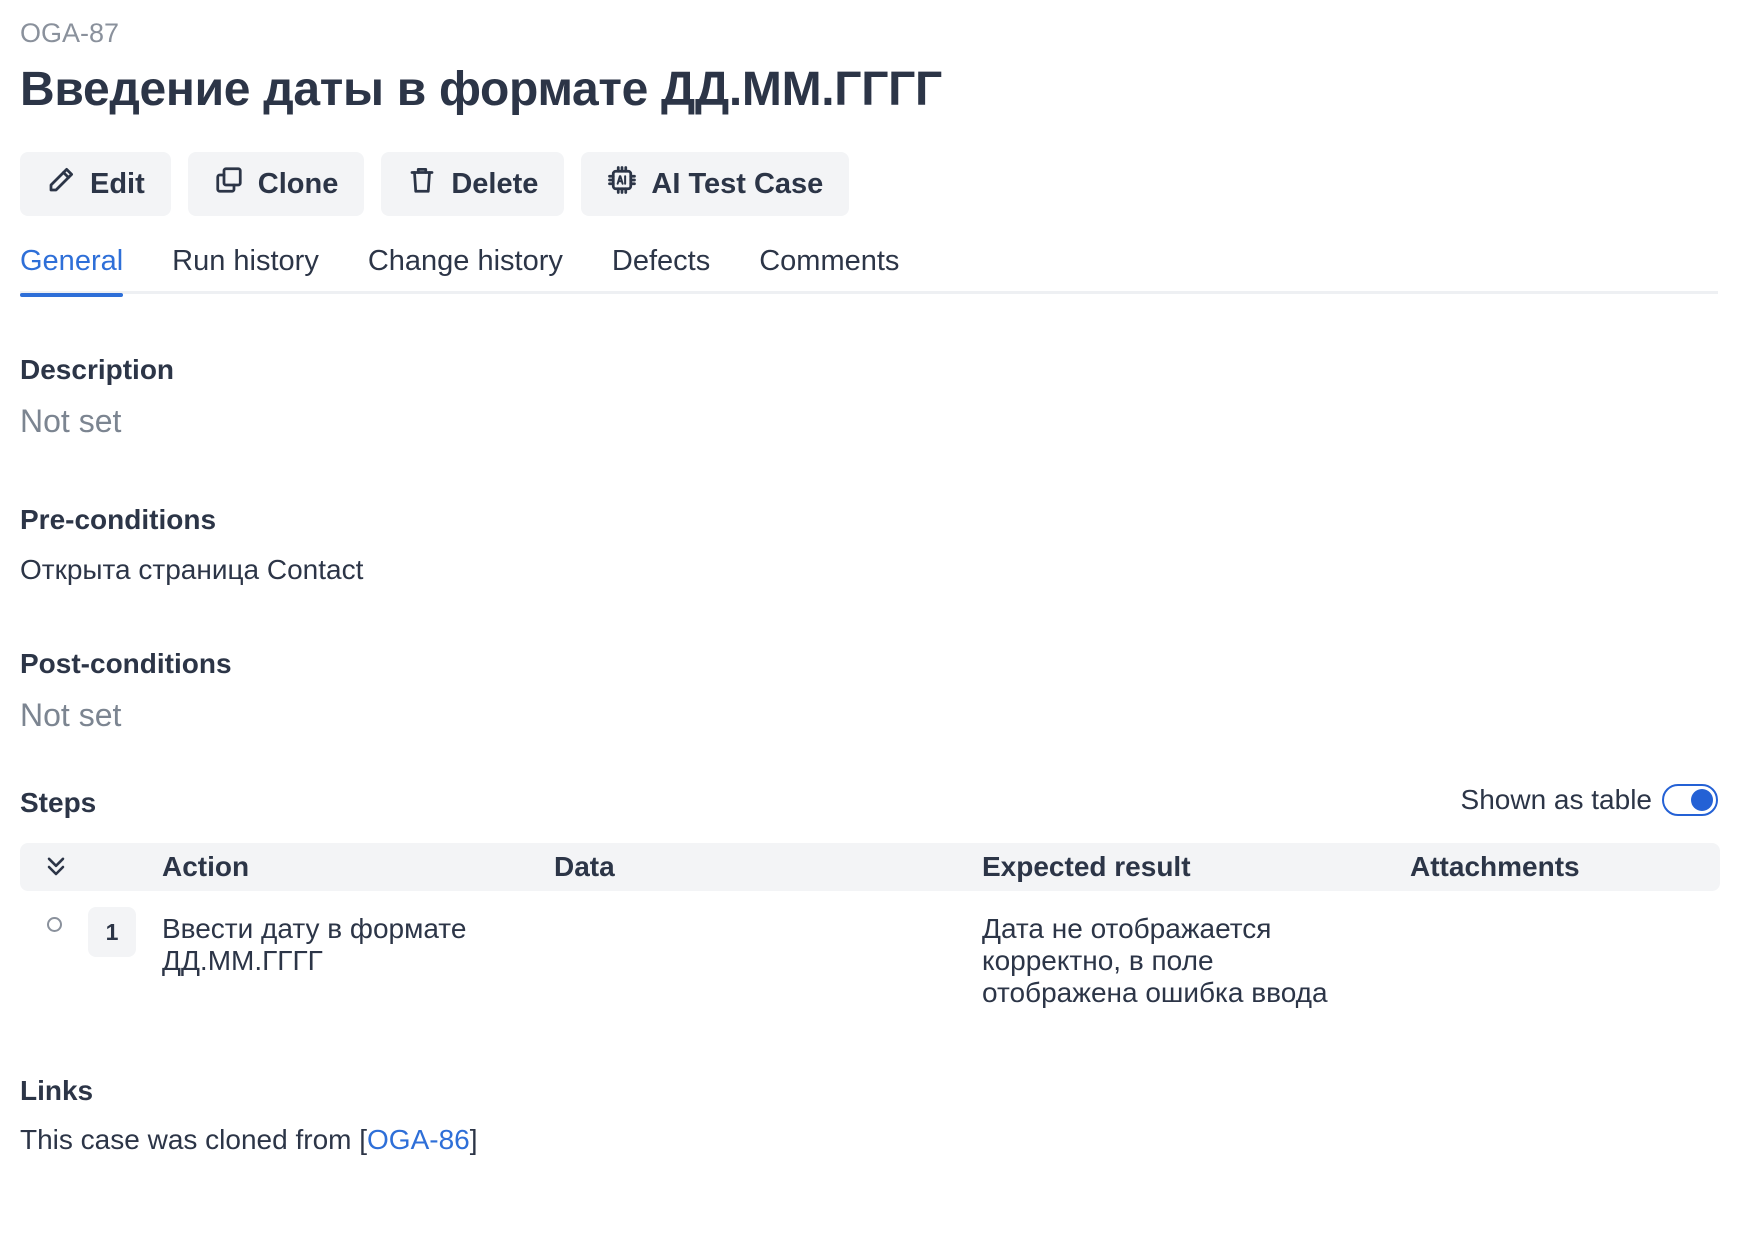 This screenshot has width=1742, height=1258. I want to click on ai-test-case-button: AI Test Case, so click(715, 184).